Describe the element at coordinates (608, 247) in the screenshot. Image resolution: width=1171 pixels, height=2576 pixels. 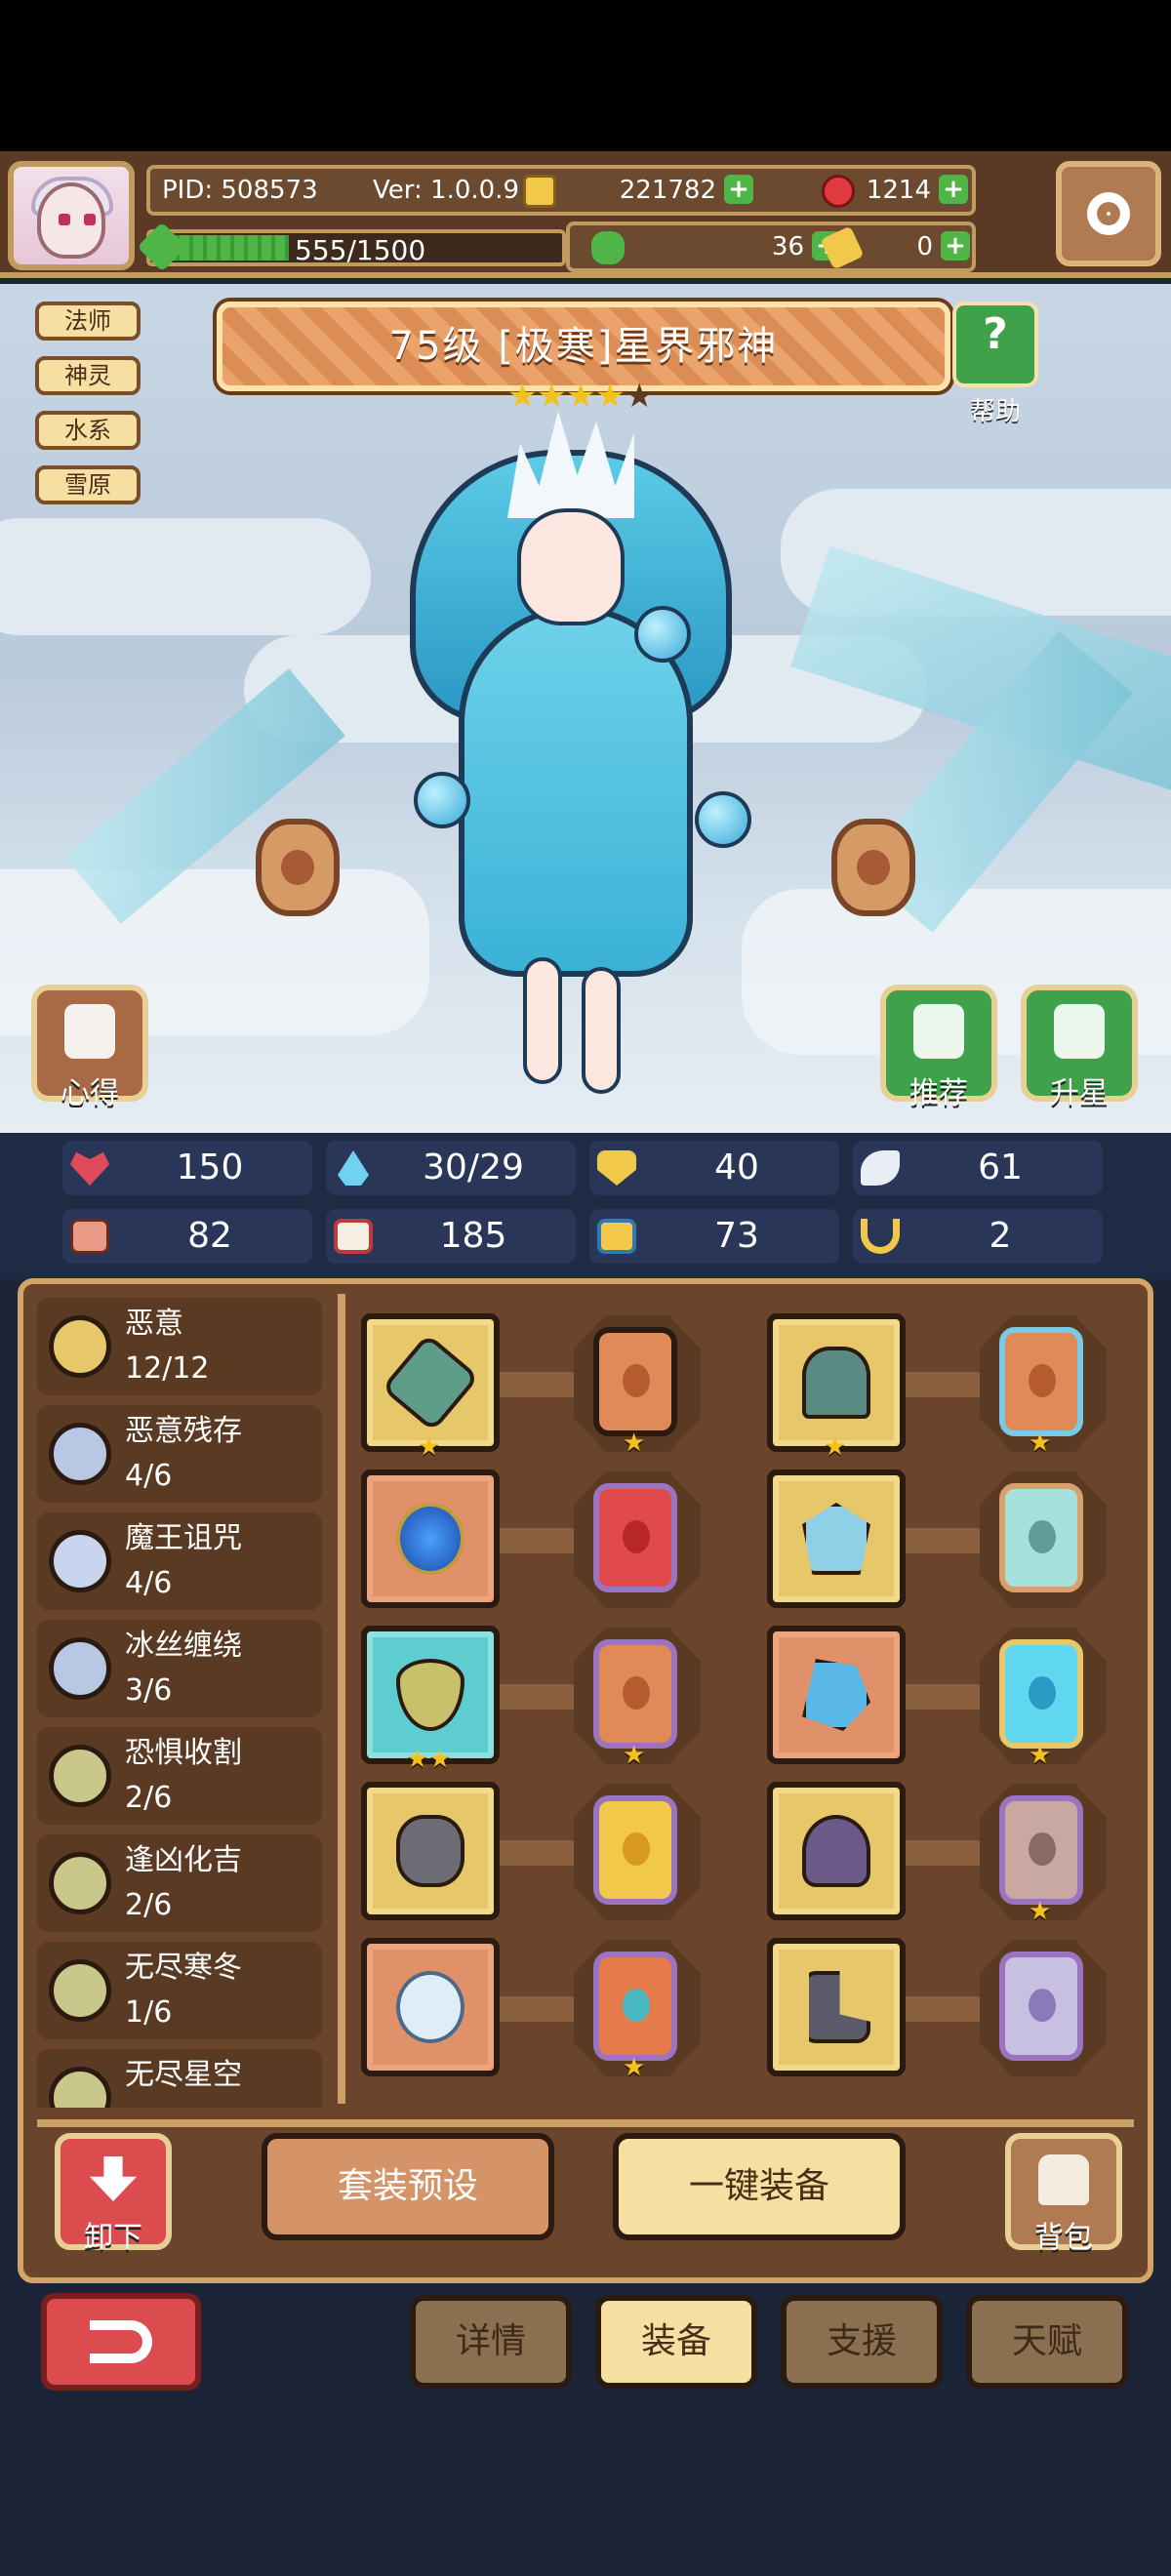
I see `clover-icon` at that location.